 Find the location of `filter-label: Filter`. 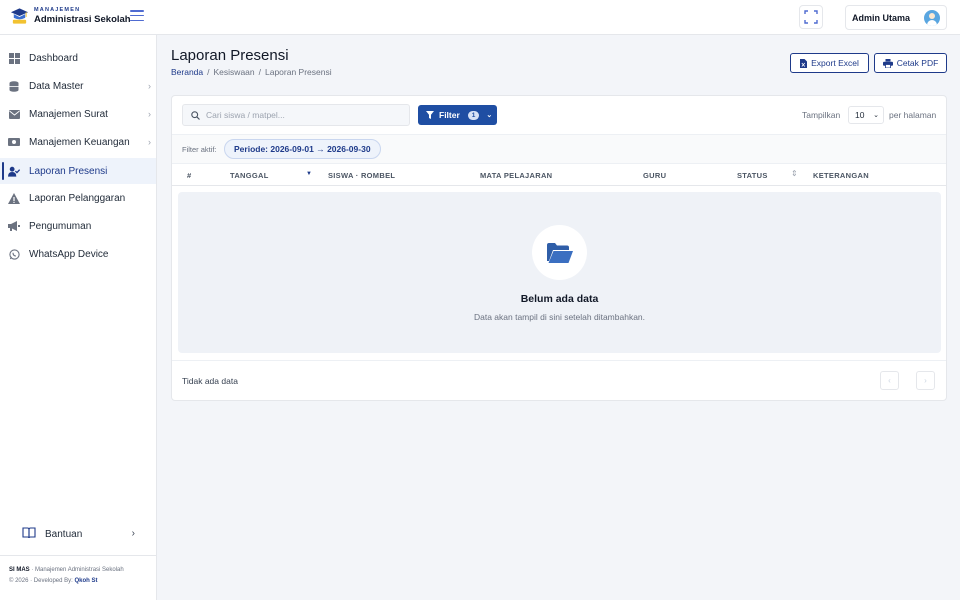

filter-label: Filter is located at coordinates (449, 115).